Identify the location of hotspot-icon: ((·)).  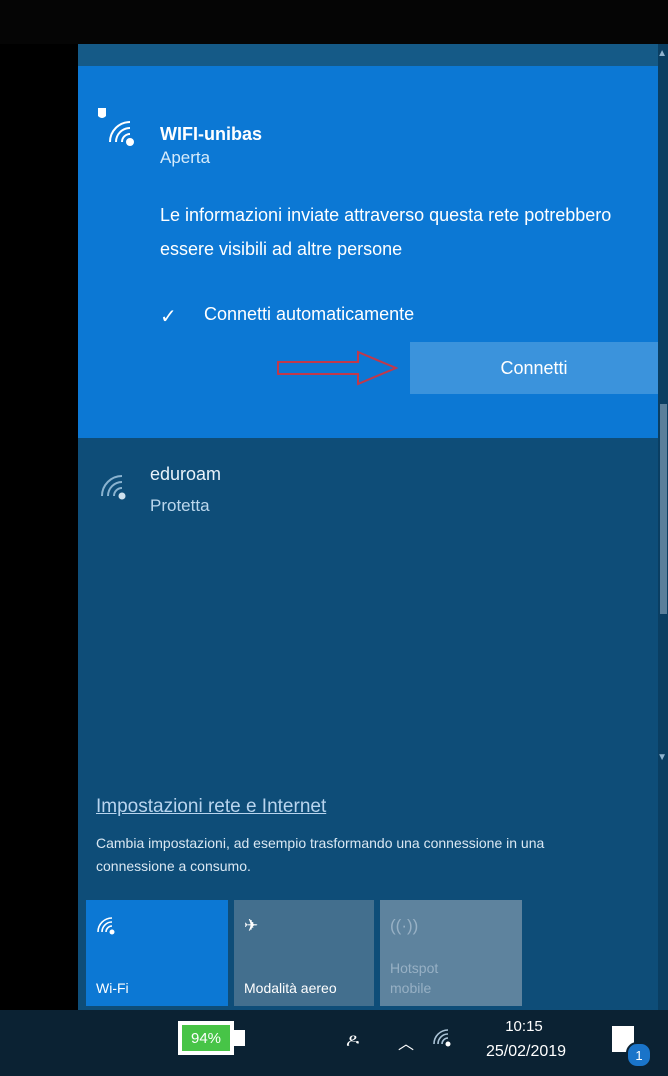
(404, 925).